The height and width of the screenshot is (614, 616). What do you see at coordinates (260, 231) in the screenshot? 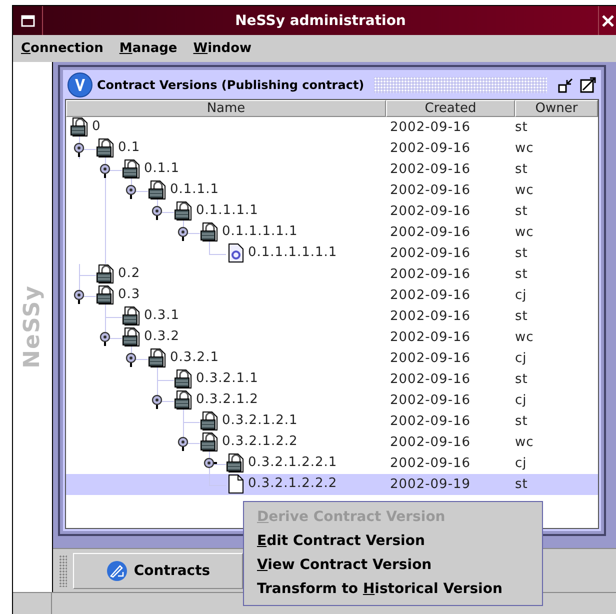
I see `tree-item: 0.1.1.1.1.1` at bounding box center [260, 231].